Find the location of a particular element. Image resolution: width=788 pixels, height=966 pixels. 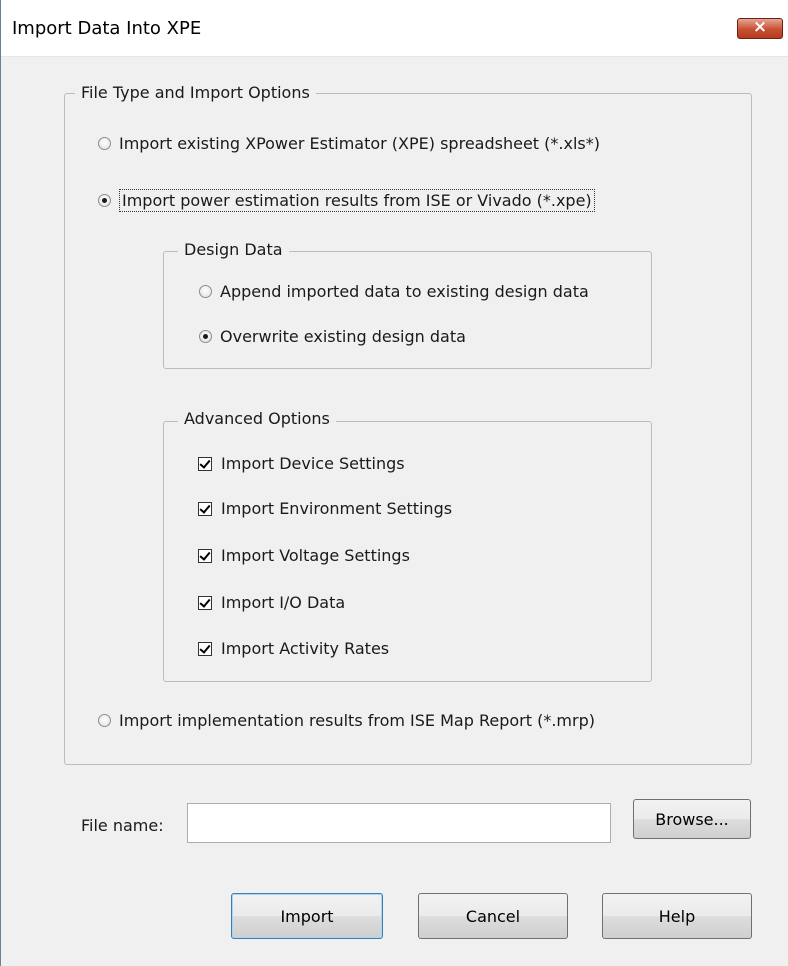

checkbox-voltage-settings: Import Voltage Settings is located at coordinates (304, 555).